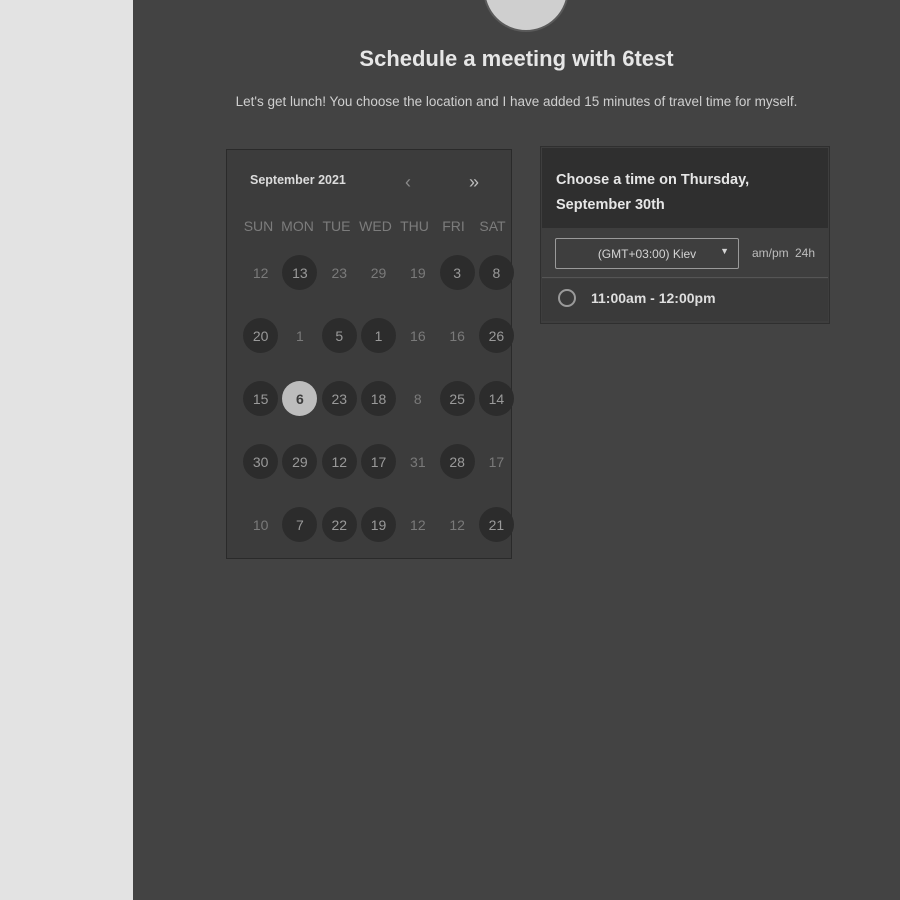 The image size is (900, 900). What do you see at coordinates (653, 298) in the screenshot?
I see `time-slot-label: 11:00am - 12:00pm` at bounding box center [653, 298].